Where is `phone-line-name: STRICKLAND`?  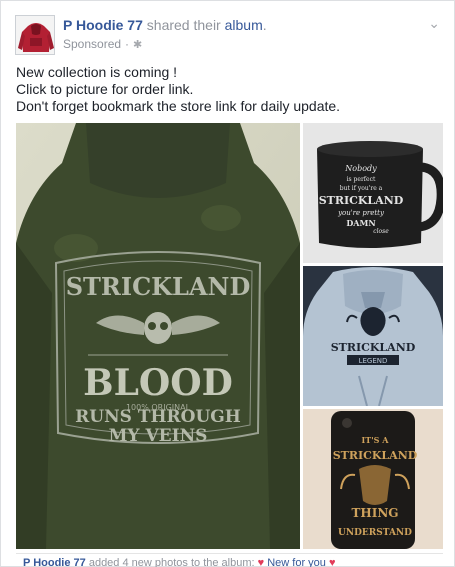 phone-line-name: STRICKLAND is located at coordinates (375, 455).